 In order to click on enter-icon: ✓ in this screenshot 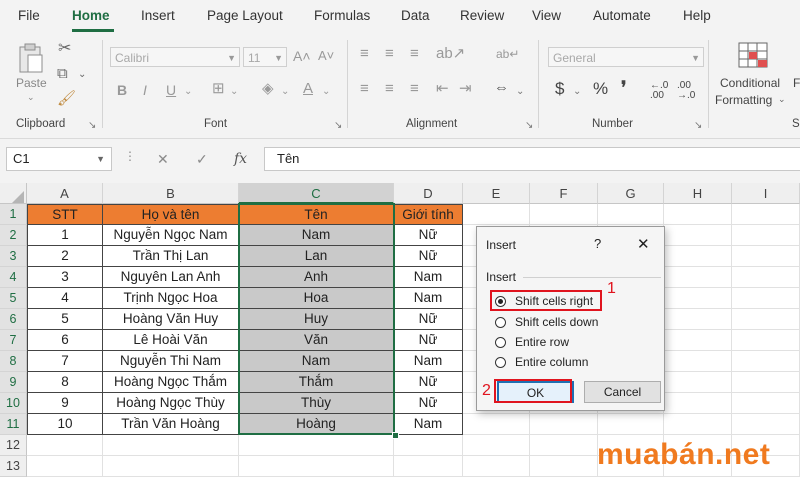, I will do `click(202, 159)`.